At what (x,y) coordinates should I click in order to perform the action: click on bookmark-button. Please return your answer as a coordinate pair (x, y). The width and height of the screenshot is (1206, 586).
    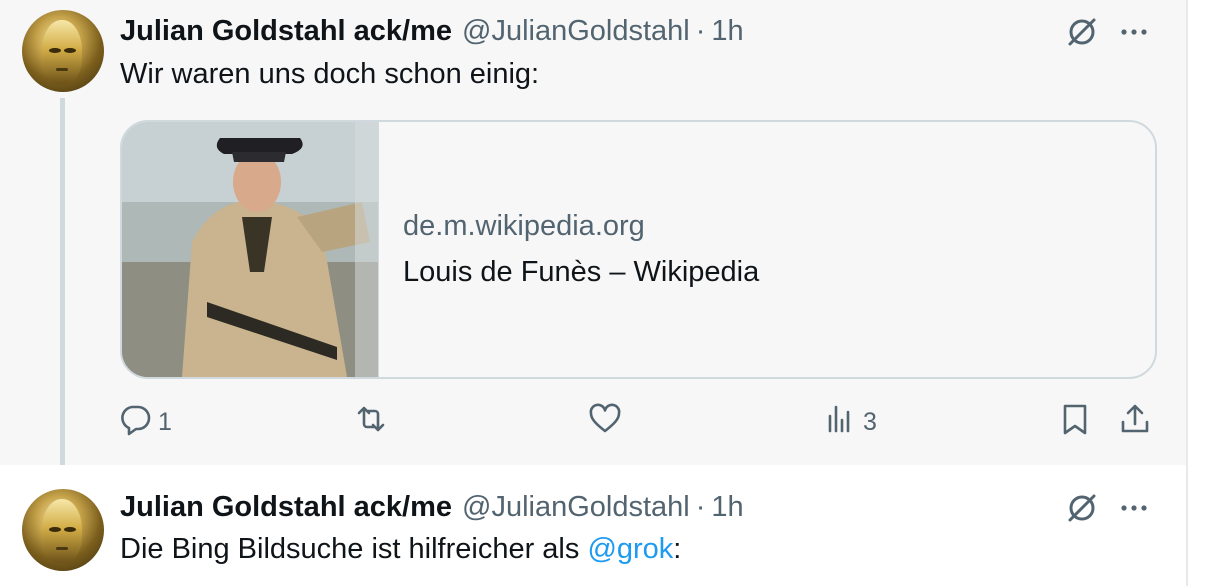
    Looking at the image, I should click on (1075, 422).